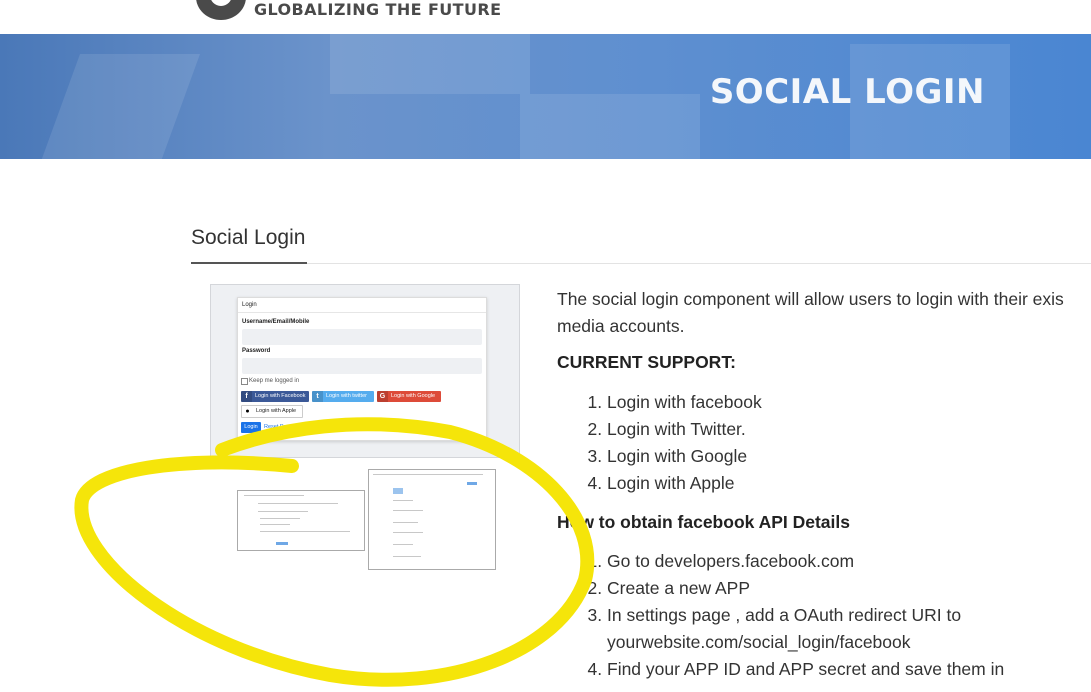 This screenshot has height=692, width=1091. I want to click on site-tagline: GLOBALIZING THE FUTURE, so click(378, 9).